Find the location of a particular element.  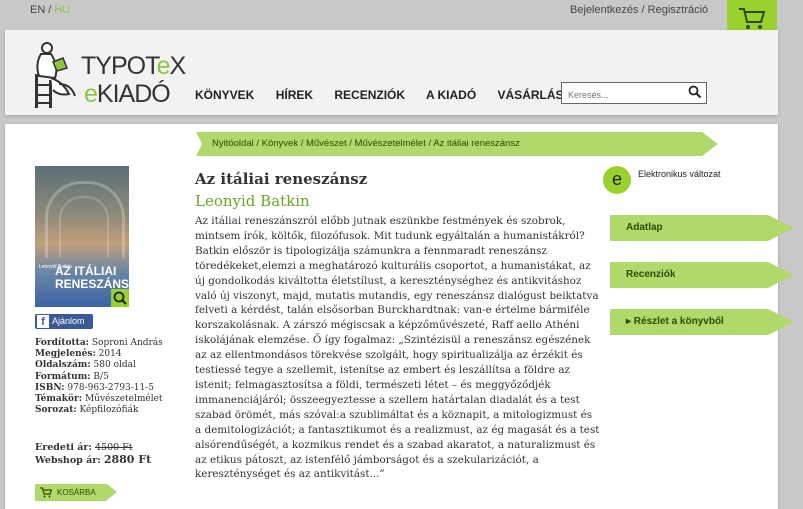

book-title: Az itáliai reneszánsz is located at coordinates (281, 179).